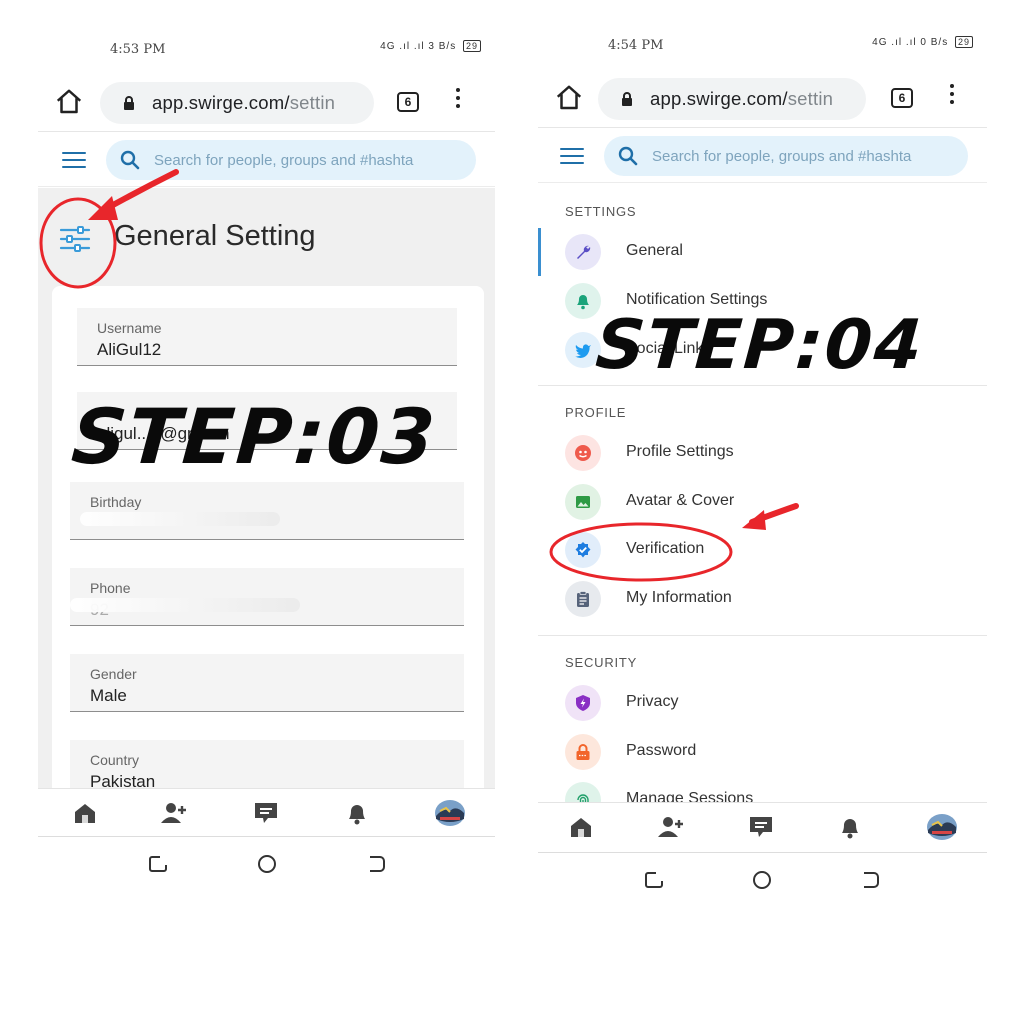  What do you see at coordinates (665, 548) in the screenshot?
I see `menu-item-label: Verification` at bounding box center [665, 548].